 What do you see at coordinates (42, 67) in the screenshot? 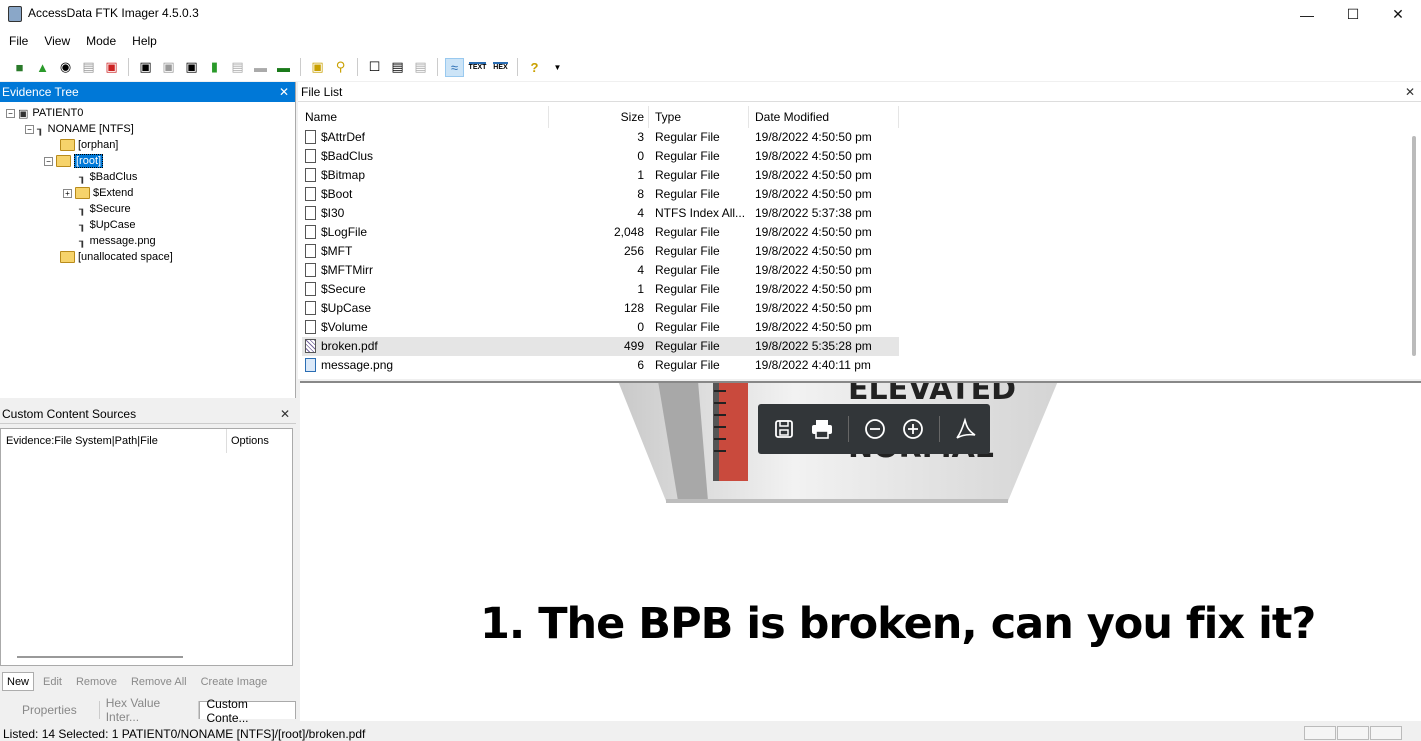
I see `add-all-evidence-icon: ▲` at bounding box center [42, 67].